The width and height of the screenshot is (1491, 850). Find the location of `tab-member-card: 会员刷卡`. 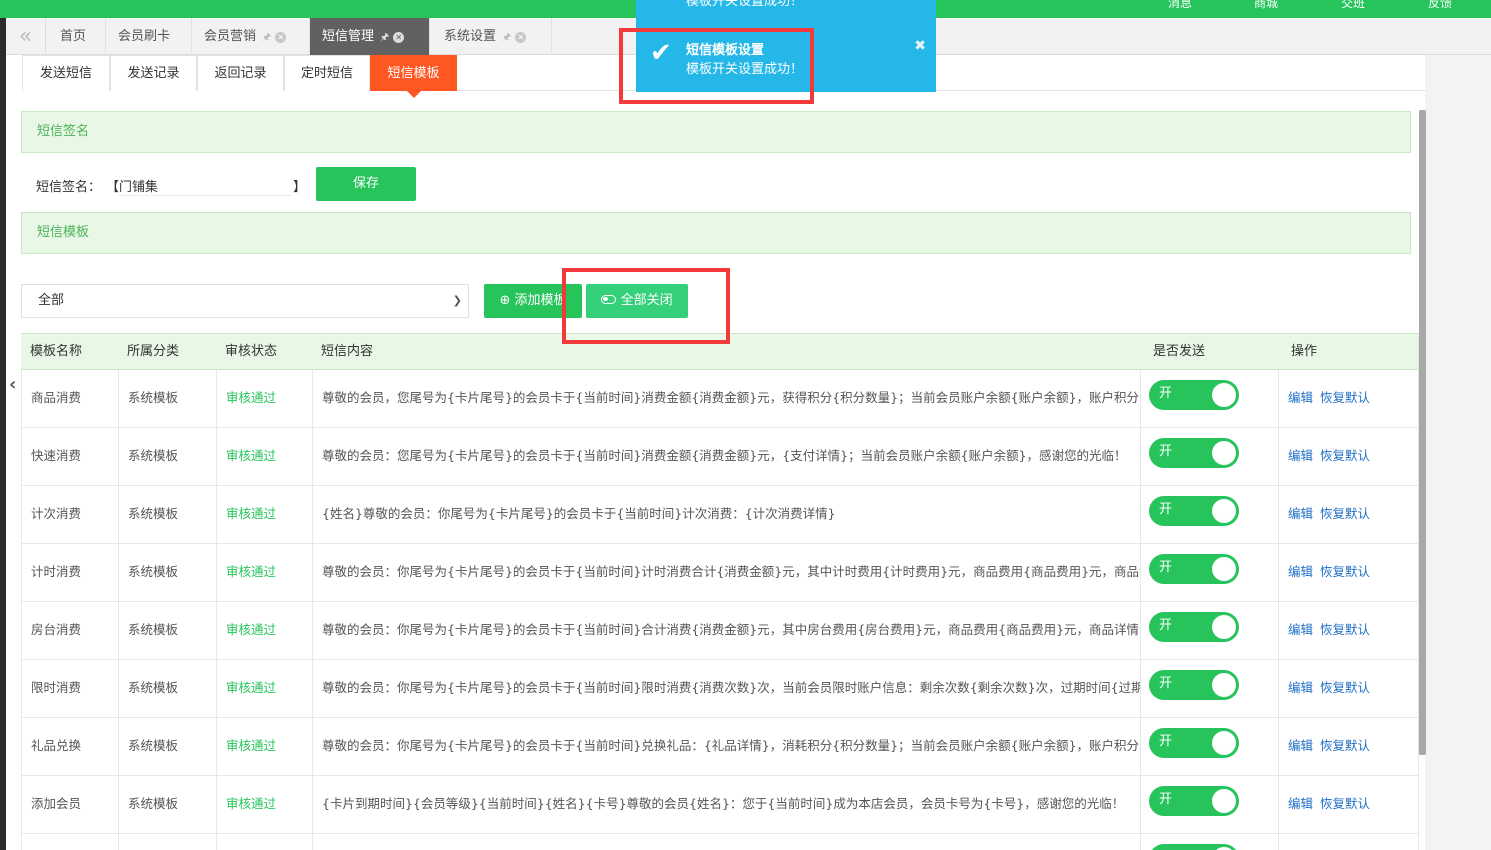

tab-member-card: 会员刷卡 is located at coordinates (149, 36).